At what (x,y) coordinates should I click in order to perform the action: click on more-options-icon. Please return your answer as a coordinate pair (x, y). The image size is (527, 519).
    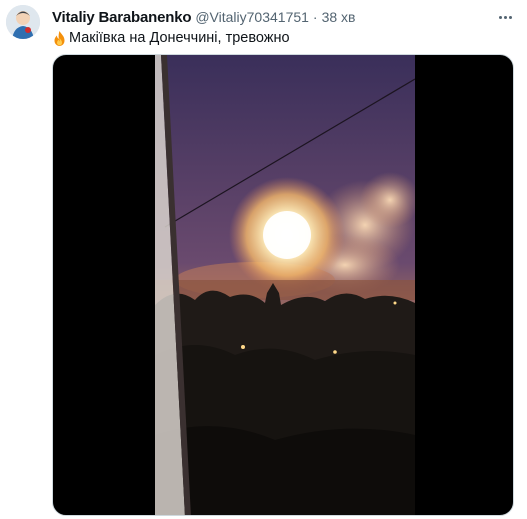
    Looking at the image, I should click on (505, 17).